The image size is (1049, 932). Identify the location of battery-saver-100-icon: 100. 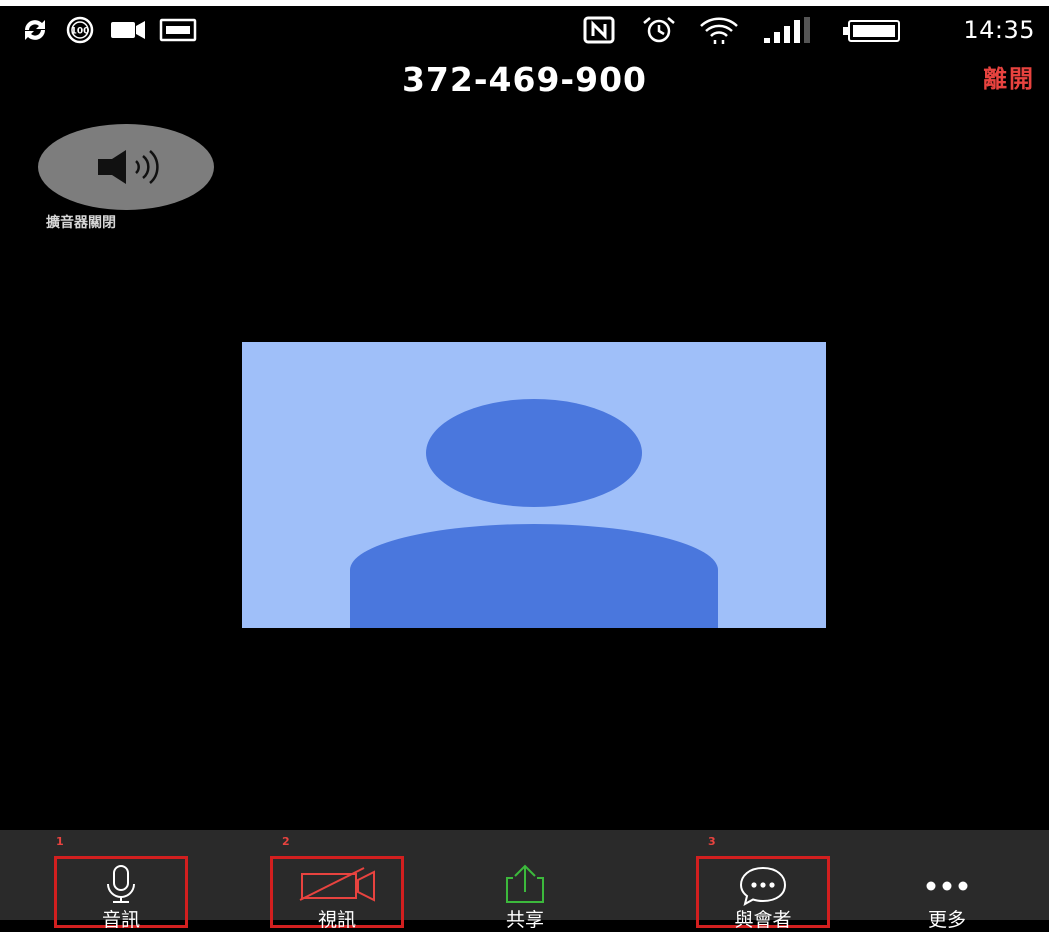
(80, 30).